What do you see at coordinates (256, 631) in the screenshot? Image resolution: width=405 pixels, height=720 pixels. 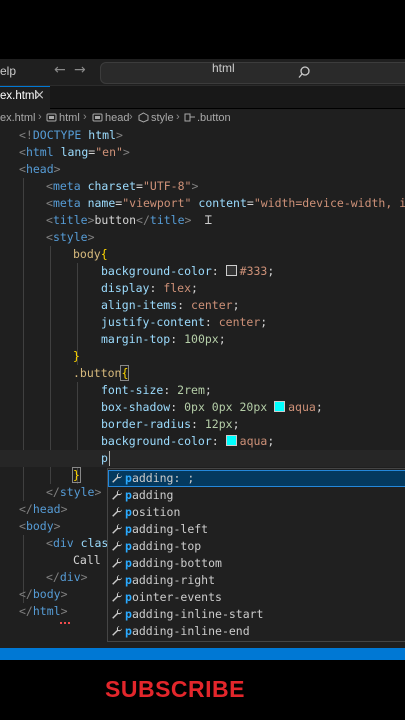 I see `suggestion-item: padding-inline-end` at bounding box center [256, 631].